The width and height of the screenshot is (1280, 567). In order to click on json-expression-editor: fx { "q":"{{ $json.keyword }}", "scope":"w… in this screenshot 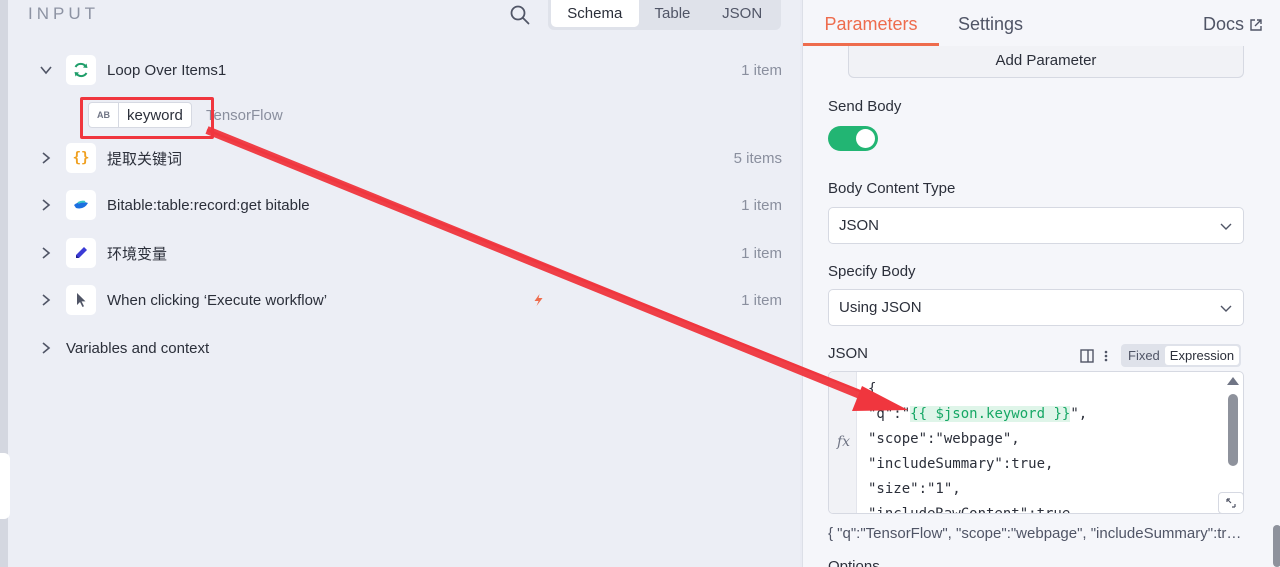, I will do `click(1036, 442)`.